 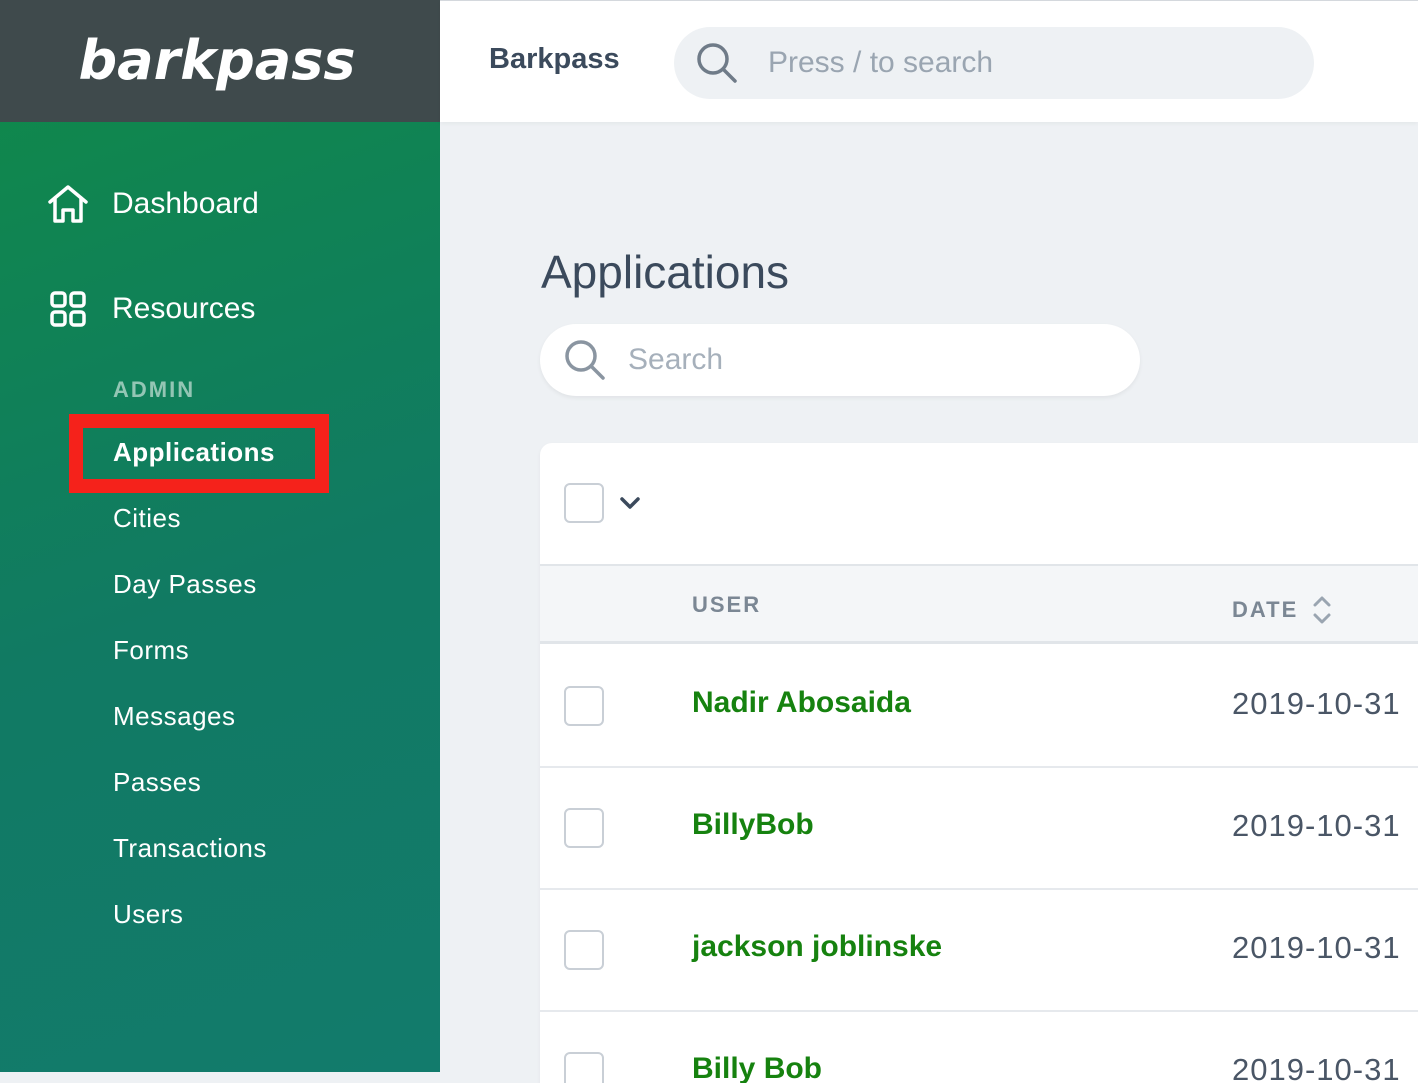 I want to click on brand-logo: barkpass, so click(x=216, y=60).